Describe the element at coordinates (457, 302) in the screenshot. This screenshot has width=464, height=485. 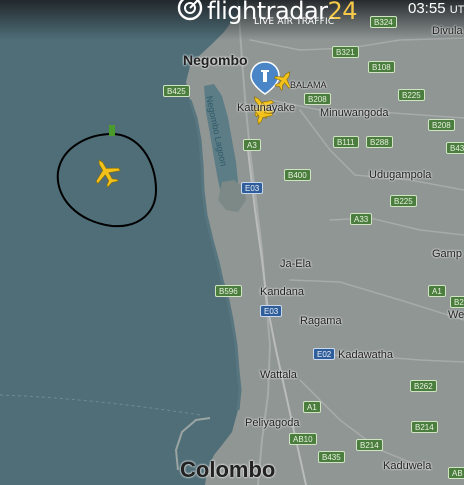
I see `road-label-b2: B2` at that location.